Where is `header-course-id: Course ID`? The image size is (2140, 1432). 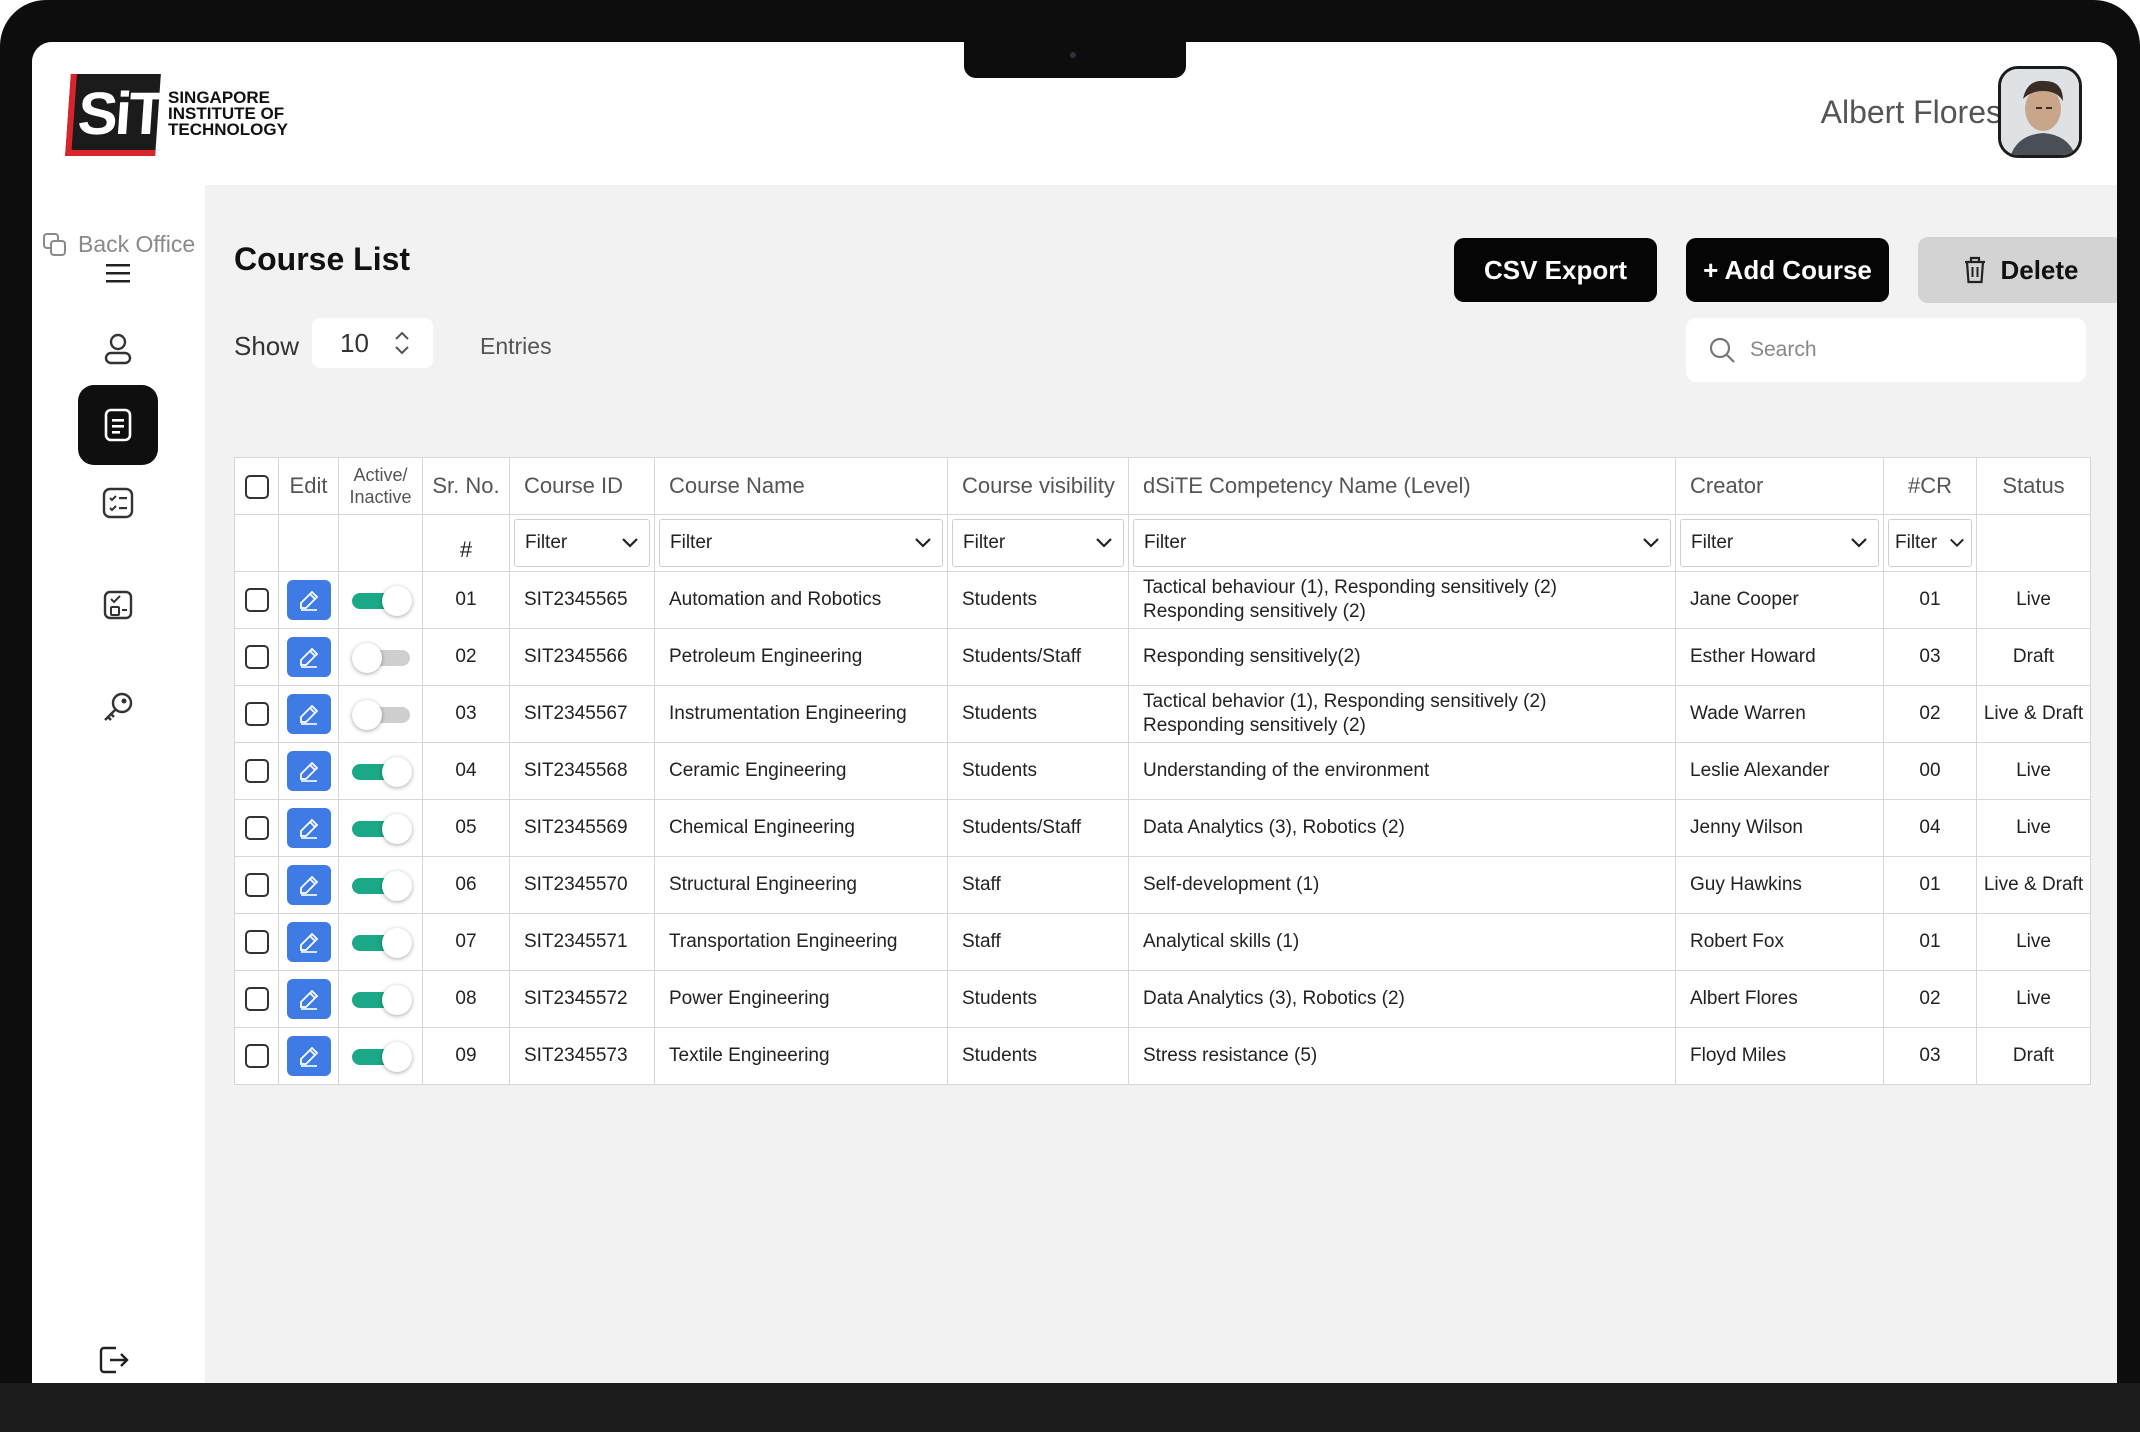
header-course-id: Course ID is located at coordinates (582, 486).